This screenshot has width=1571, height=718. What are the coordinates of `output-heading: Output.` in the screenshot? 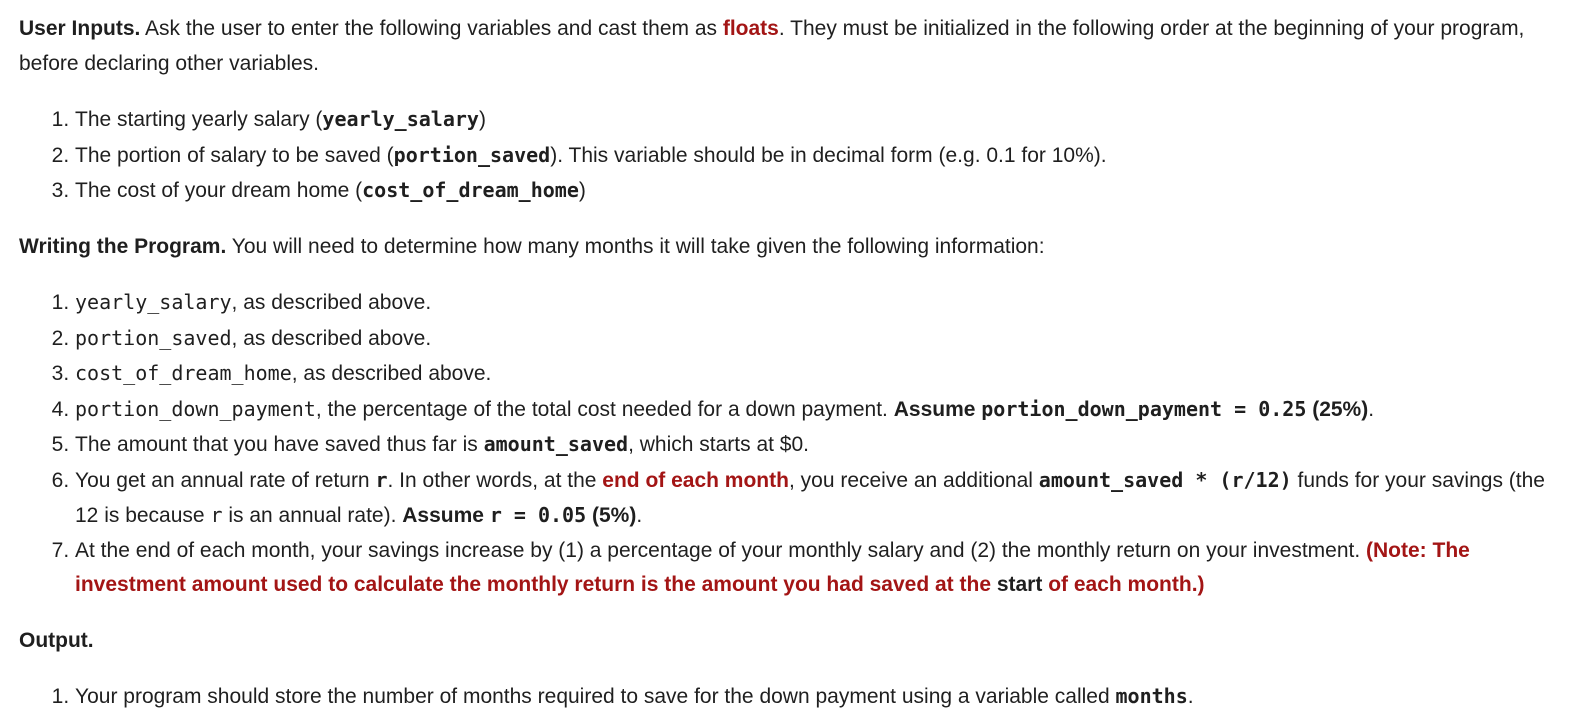 It's located at (56, 640).